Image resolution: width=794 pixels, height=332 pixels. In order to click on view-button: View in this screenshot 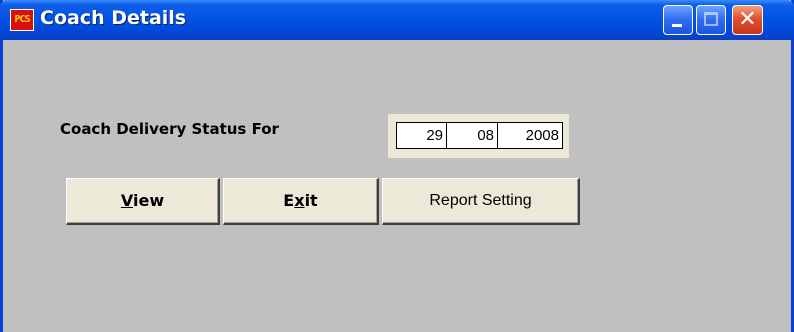, I will do `click(143, 201)`.